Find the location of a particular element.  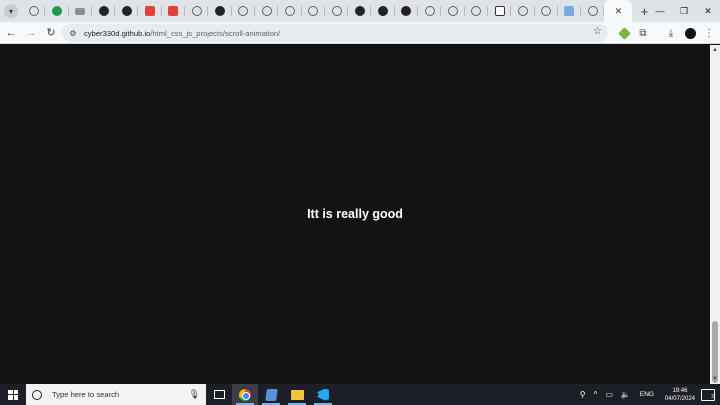

language-indicator: ENG is located at coordinates (647, 394).